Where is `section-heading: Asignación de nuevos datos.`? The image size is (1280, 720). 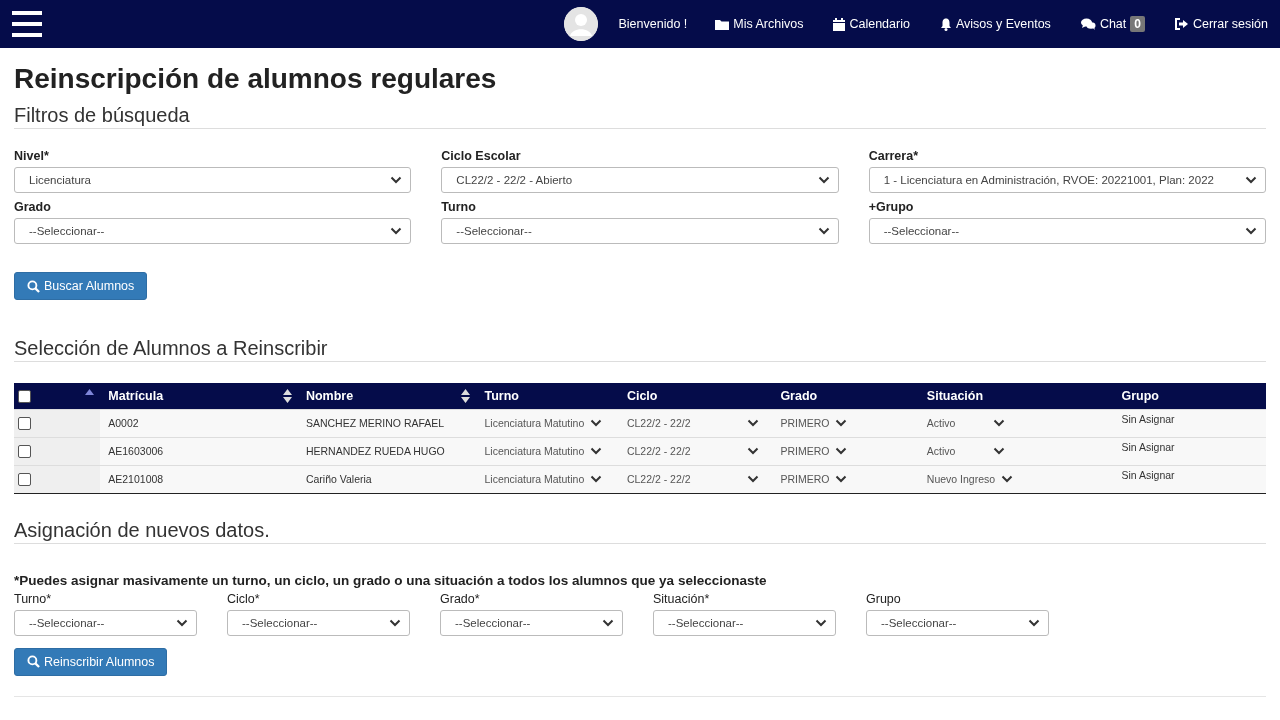 section-heading: Asignación de nuevos datos. is located at coordinates (142, 530).